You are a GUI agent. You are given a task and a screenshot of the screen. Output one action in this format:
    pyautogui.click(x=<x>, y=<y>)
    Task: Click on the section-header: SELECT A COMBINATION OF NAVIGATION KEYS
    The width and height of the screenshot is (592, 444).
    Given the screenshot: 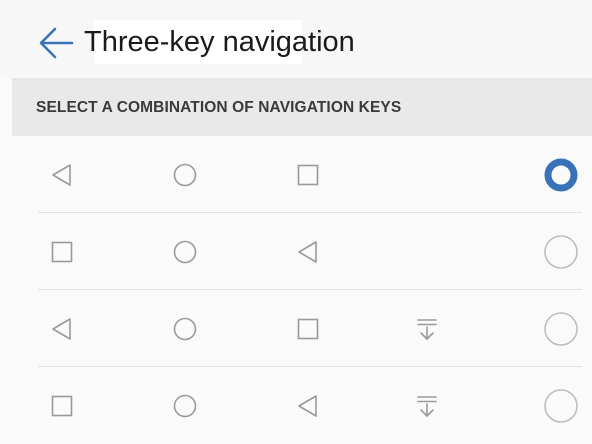 What is the action you would take?
    pyautogui.click(x=302, y=108)
    